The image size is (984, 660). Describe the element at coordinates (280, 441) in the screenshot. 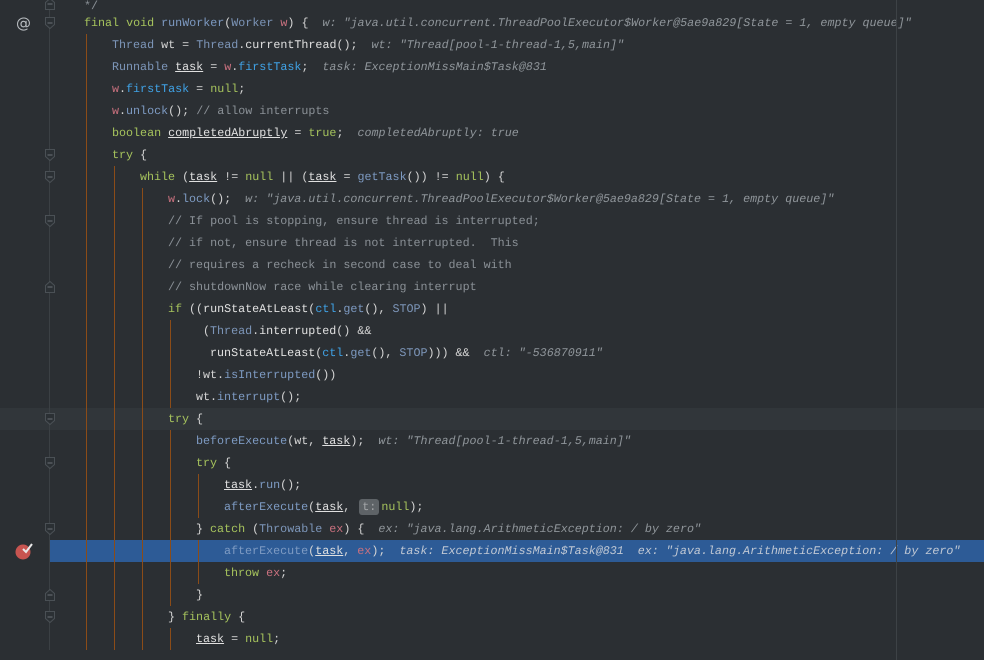

I see `code-text: beforeExecute(wt, task);` at that location.